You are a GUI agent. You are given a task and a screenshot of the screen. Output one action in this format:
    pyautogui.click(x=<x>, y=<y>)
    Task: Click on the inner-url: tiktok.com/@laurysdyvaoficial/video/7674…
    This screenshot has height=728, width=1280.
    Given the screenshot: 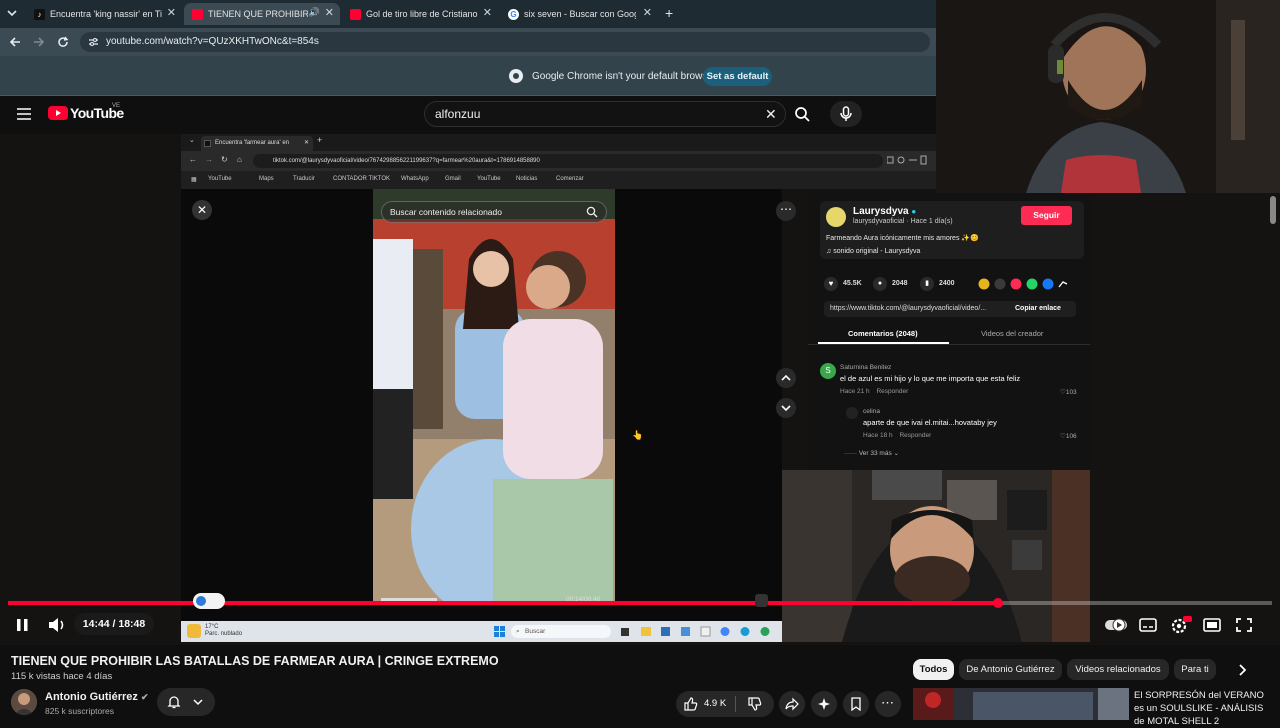 What is the action you would take?
    pyautogui.click(x=406, y=161)
    